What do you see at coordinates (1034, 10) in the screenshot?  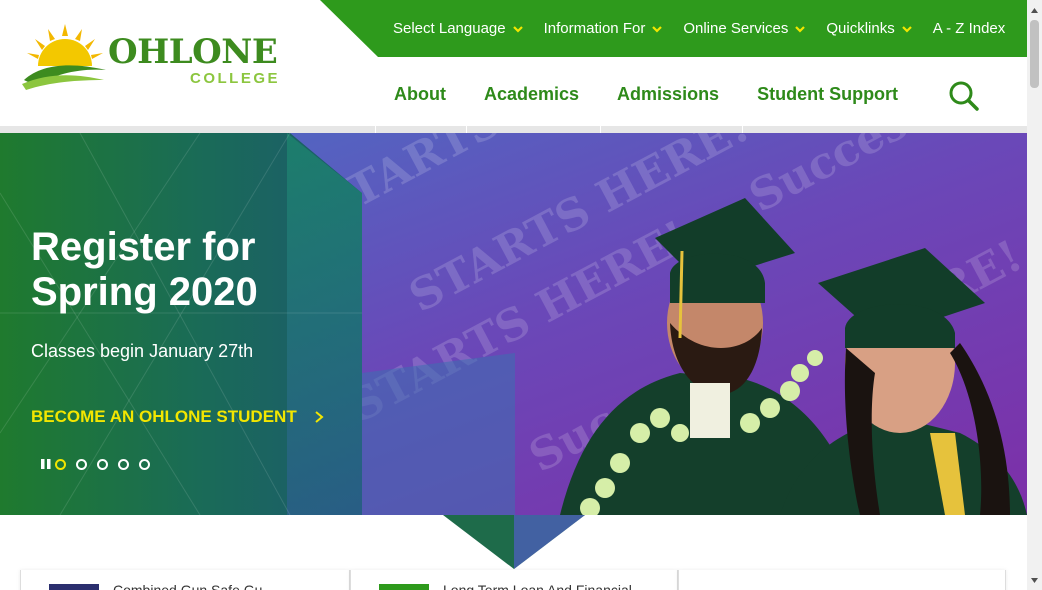 I see `scroll-up-arrow-icon` at bounding box center [1034, 10].